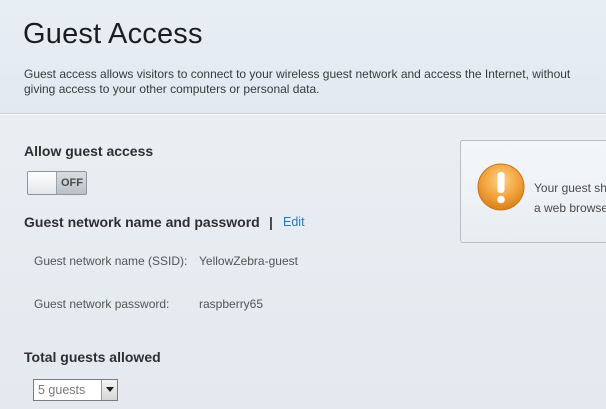 Image resolution: width=606 pixels, height=409 pixels. Describe the element at coordinates (142, 222) in the screenshot. I see `network-heading: Guest network name and password` at that location.